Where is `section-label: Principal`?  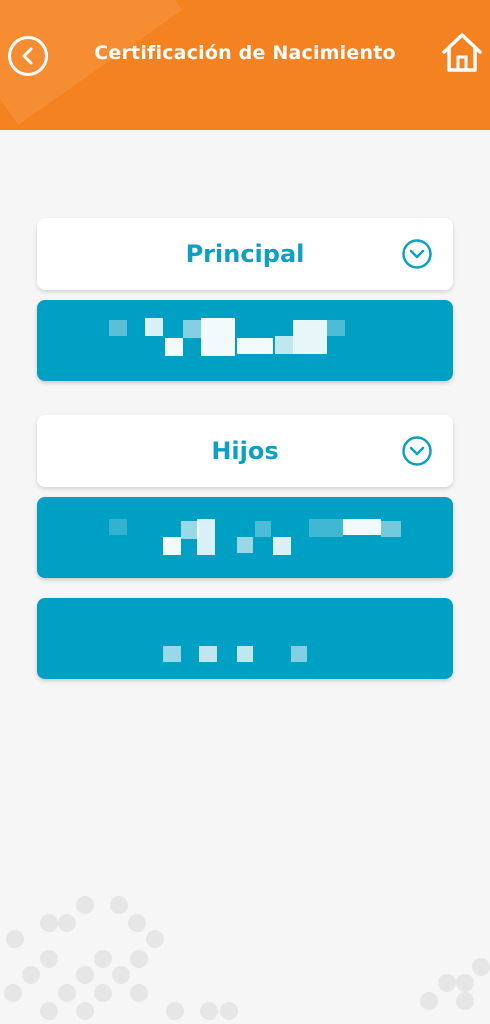
section-label: Principal is located at coordinates (245, 254).